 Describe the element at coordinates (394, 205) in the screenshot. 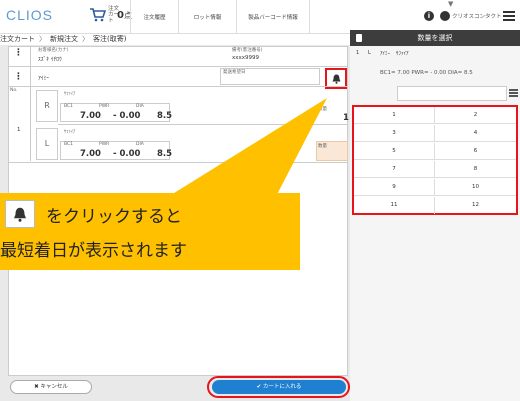

I see `qty-option: 11` at that location.